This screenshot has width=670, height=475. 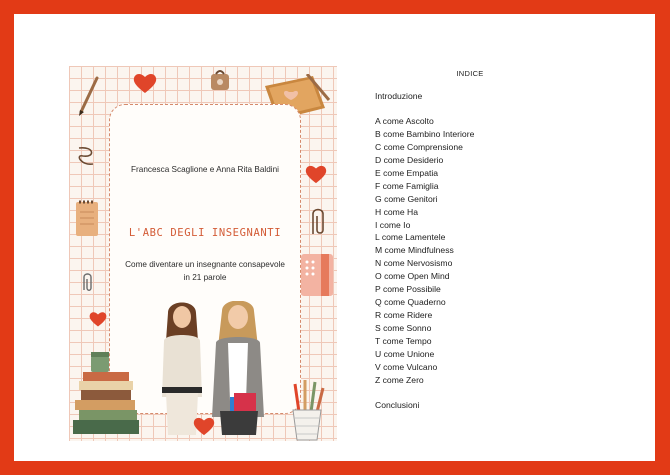 What do you see at coordinates (397, 405) in the screenshot?
I see `index-item-conclusion: Conclusioni` at bounding box center [397, 405].